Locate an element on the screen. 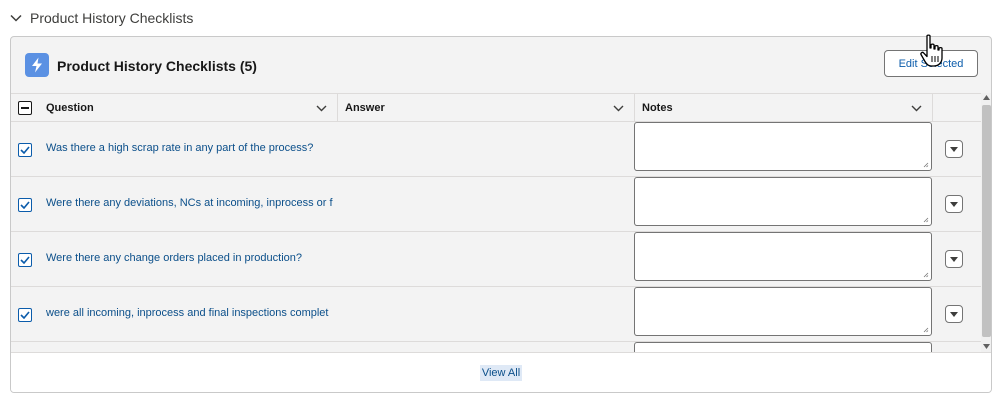 This screenshot has width=1000, height=396. card-footer: View All is located at coordinates (501, 372).